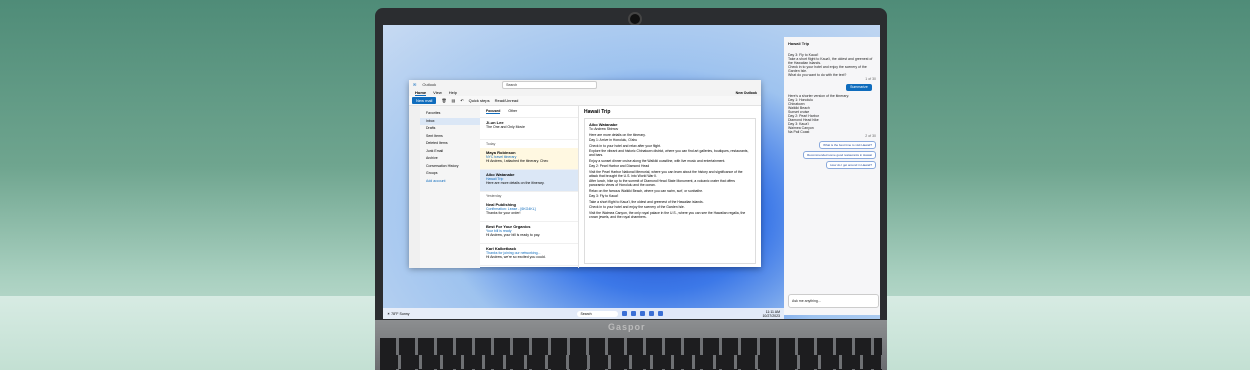  I want to click on keyboard-row, so click(631, 362).